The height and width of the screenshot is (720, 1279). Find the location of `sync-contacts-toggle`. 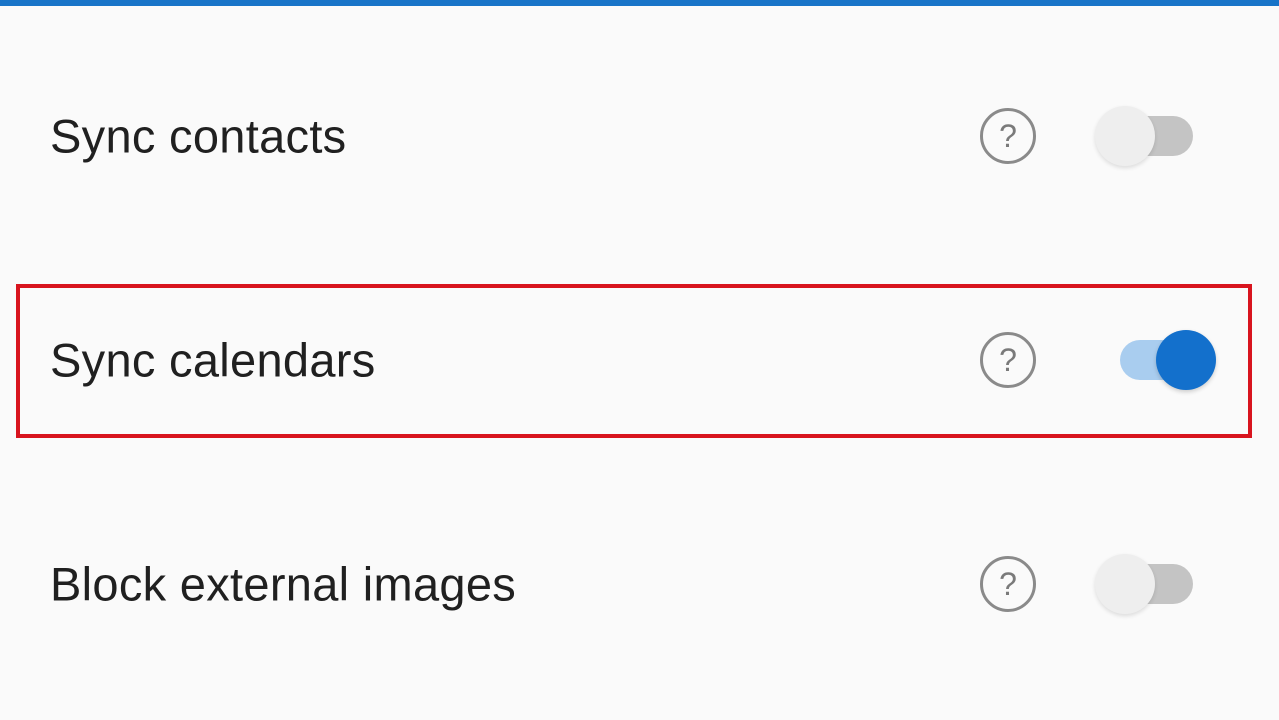

sync-contacts-toggle is located at coordinates (1145, 136).